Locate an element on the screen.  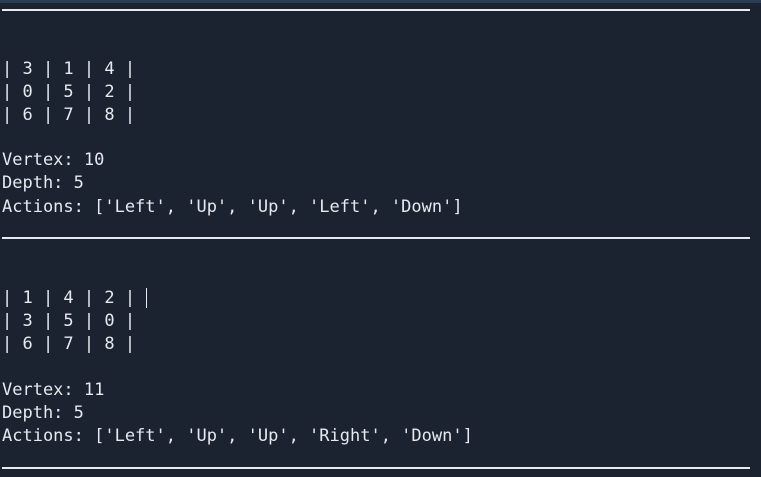
window-top-border is located at coordinates (380, 1).